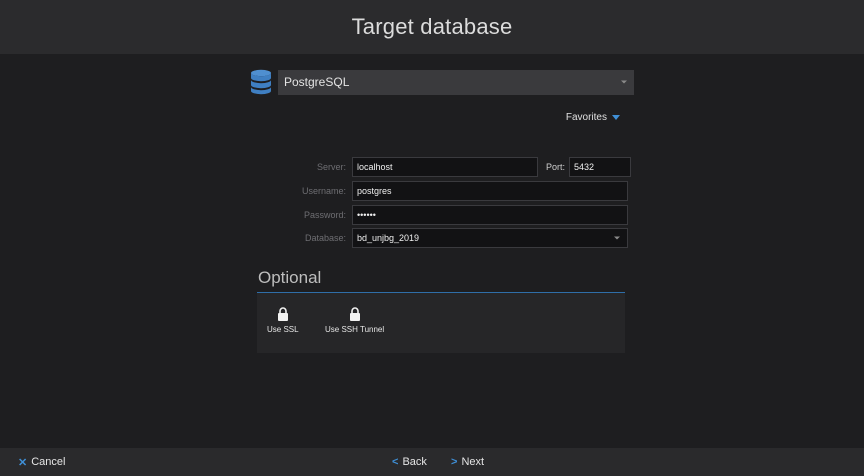 Image resolution: width=864 pixels, height=476 pixels. I want to click on server-value: localhost, so click(375, 167).